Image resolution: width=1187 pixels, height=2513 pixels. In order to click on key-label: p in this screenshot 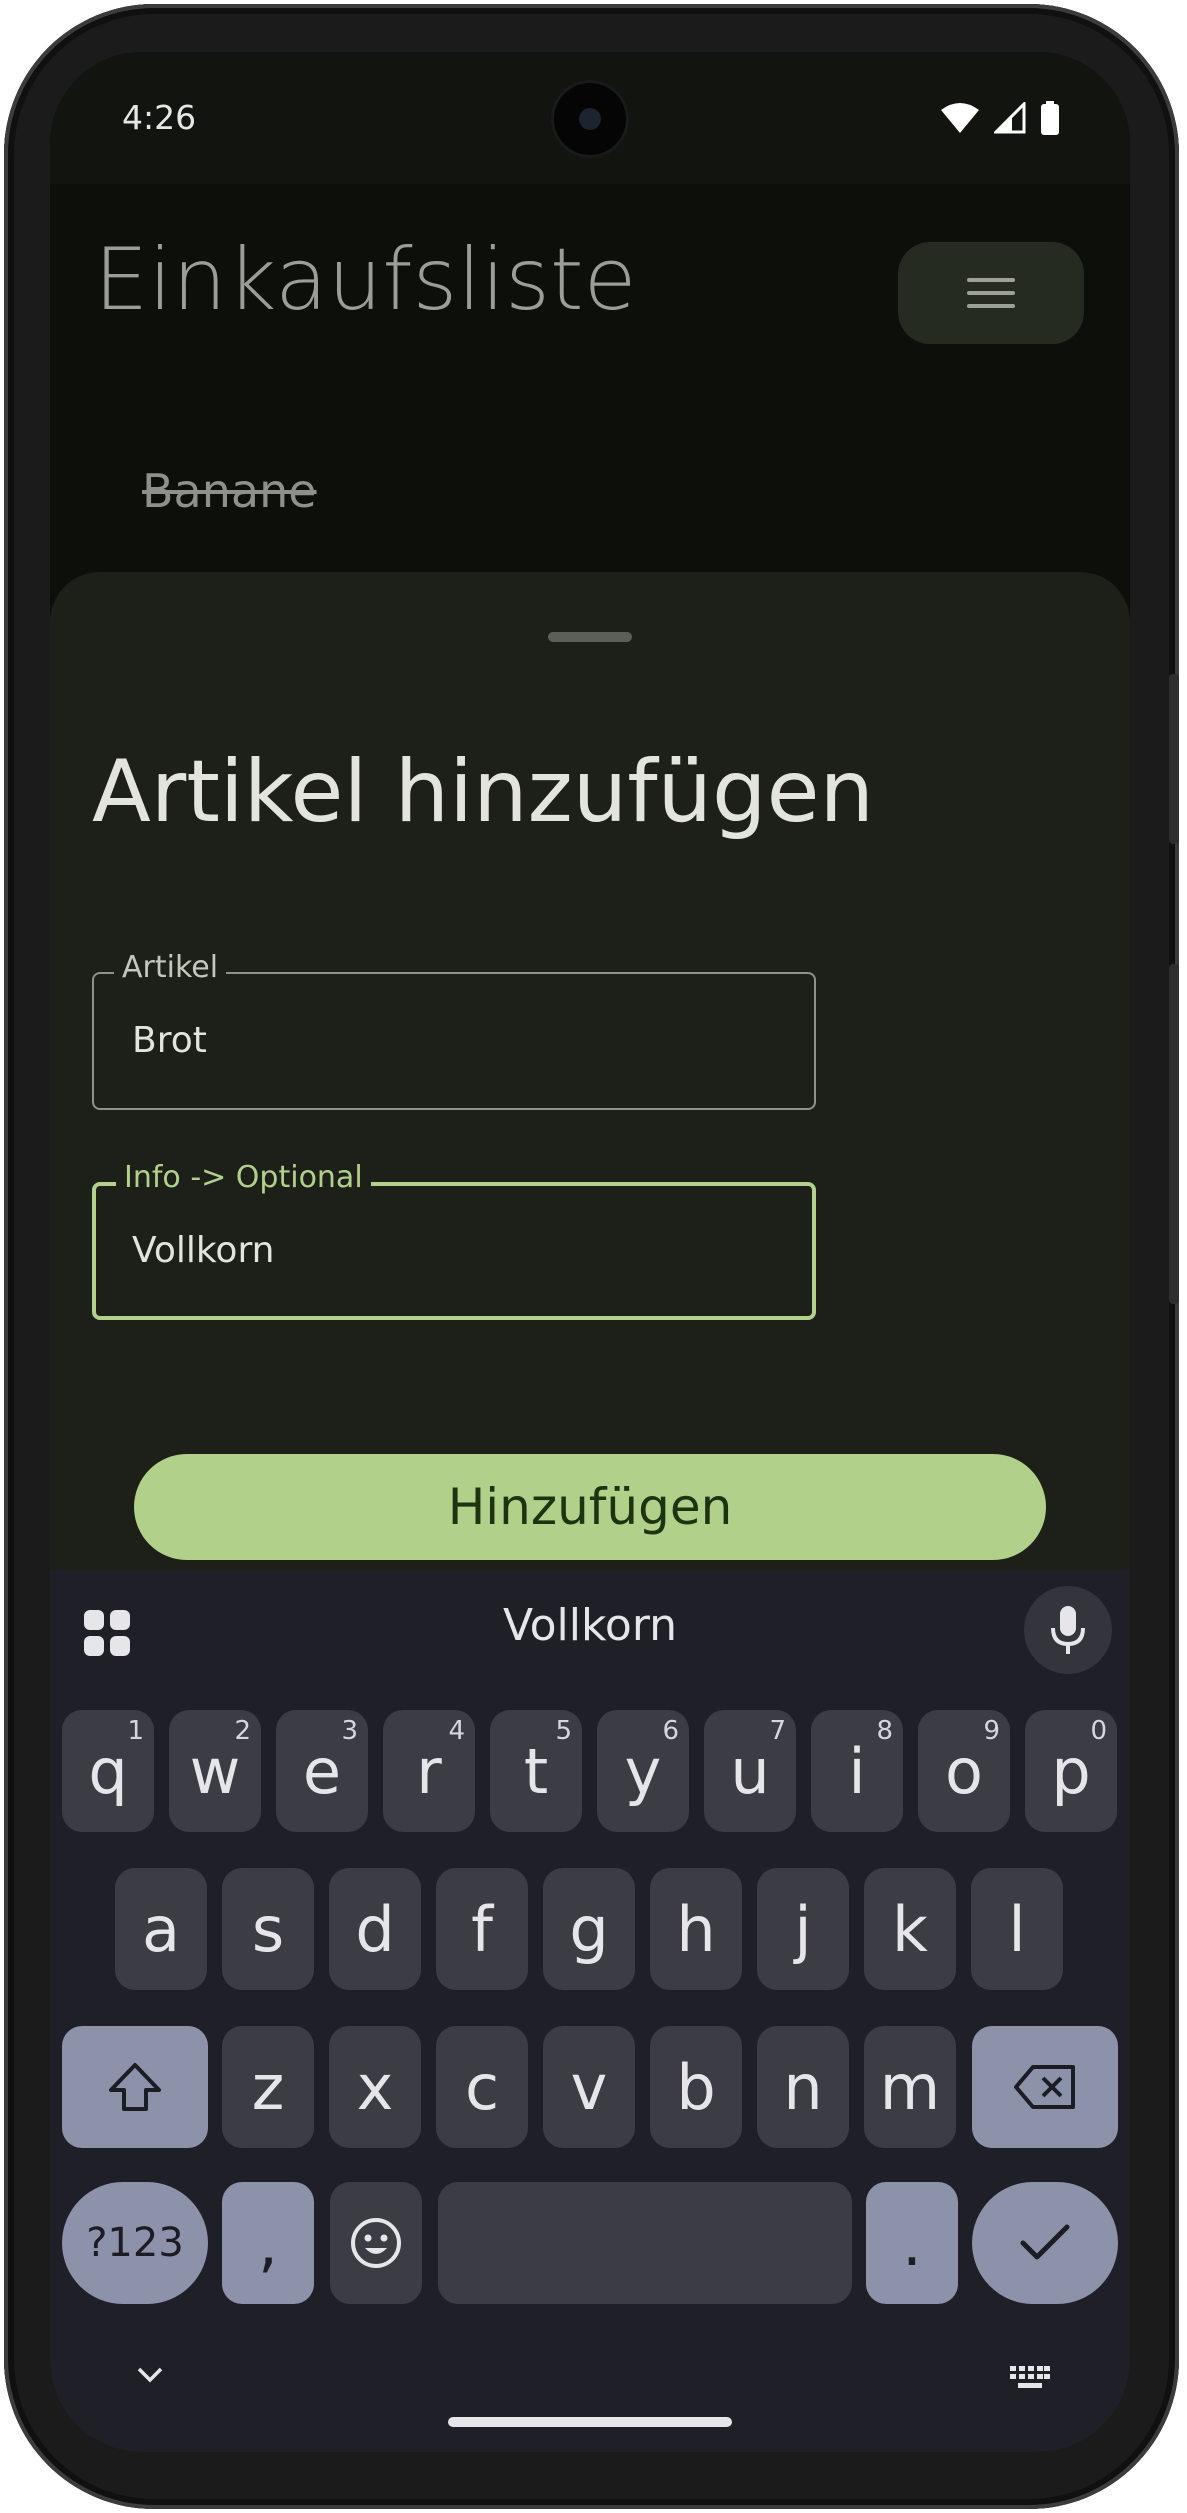, I will do `click(1071, 1771)`.